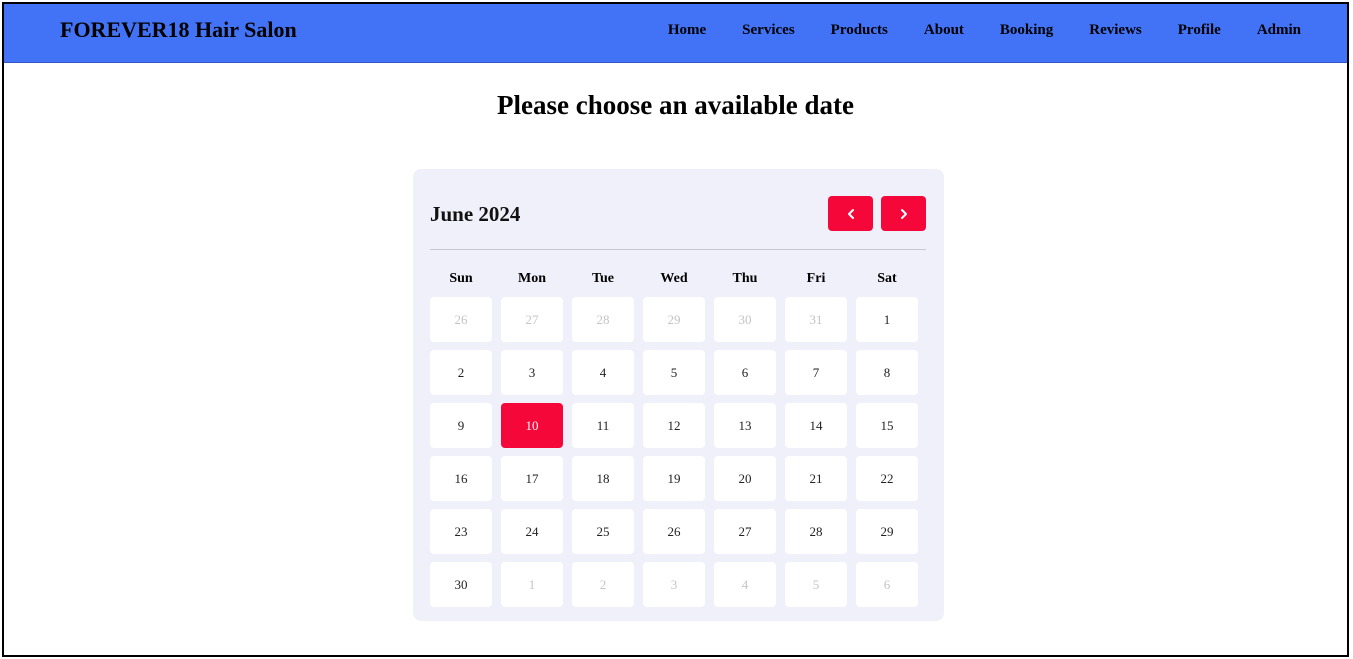  Describe the element at coordinates (674, 319) in the screenshot. I see `day-cell-outside-month: 29` at that location.